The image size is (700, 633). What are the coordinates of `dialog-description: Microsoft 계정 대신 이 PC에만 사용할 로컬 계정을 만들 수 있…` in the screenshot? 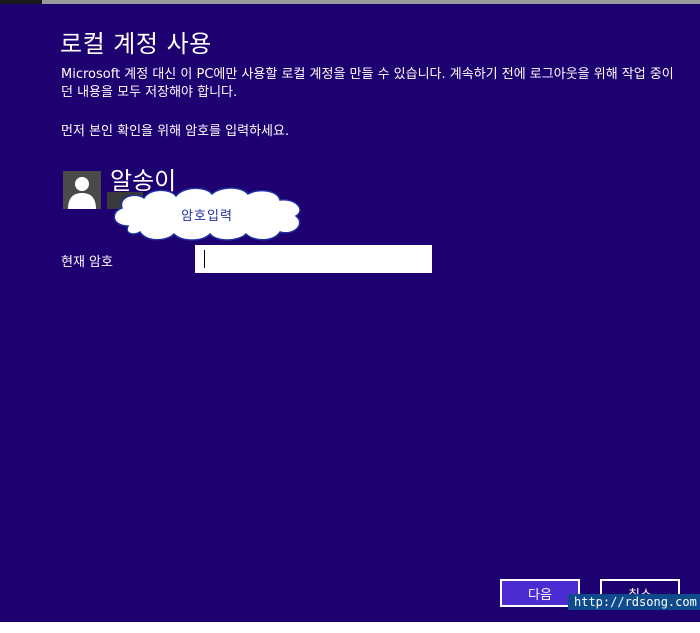 It's located at (367, 83).